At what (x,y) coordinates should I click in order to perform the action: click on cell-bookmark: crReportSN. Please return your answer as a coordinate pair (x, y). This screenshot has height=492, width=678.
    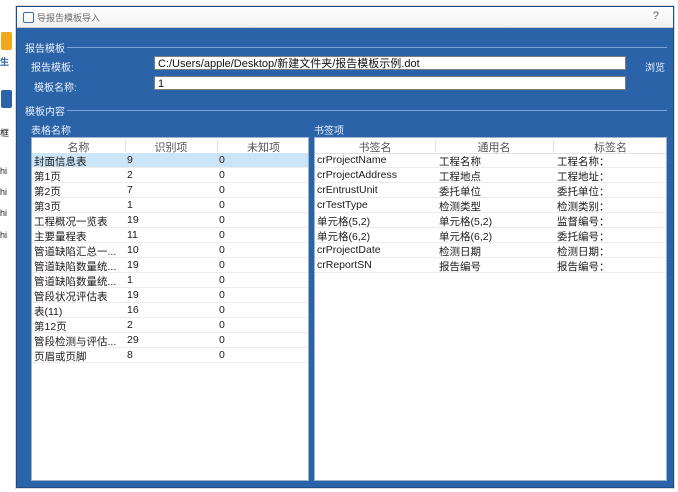
    Looking at the image, I should click on (344, 265).